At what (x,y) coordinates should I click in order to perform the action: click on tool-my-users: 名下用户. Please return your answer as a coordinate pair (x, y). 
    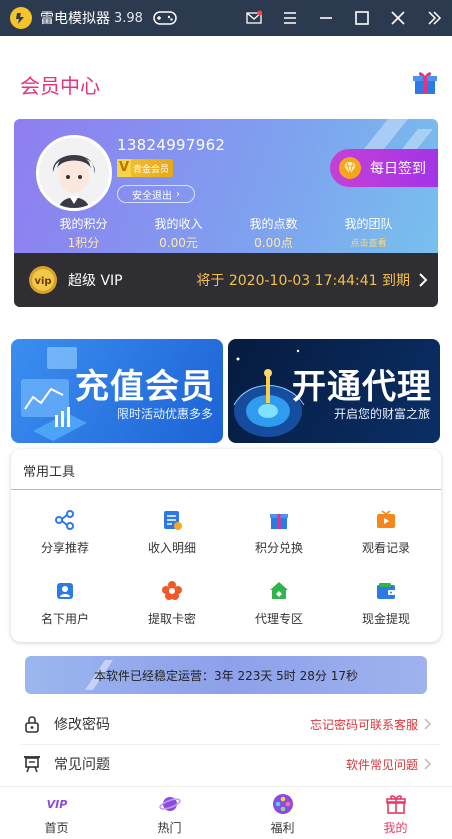
    Looking at the image, I should click on (65, 603).